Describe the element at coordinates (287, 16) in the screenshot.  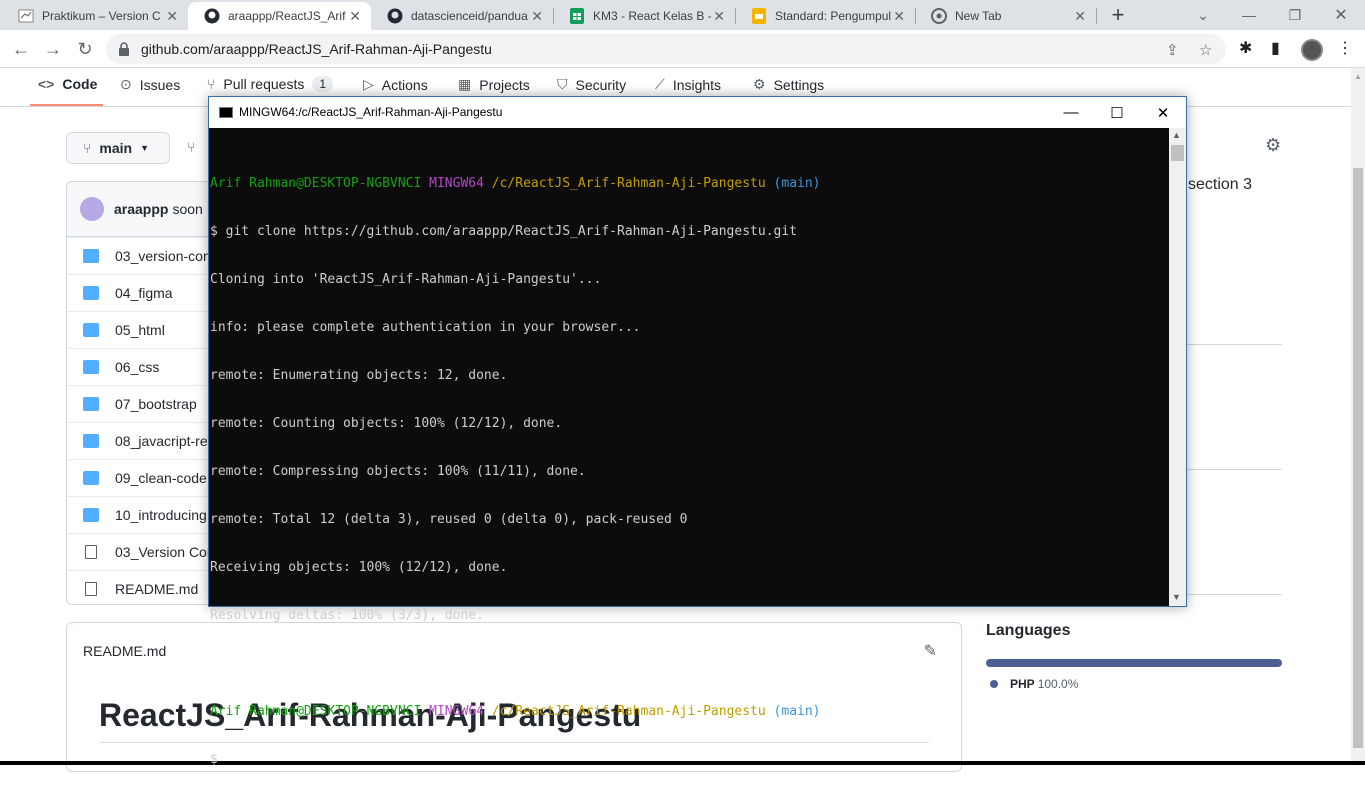
I see `browser-tab-title: araappp/ReactJS_Arif-` at that location.